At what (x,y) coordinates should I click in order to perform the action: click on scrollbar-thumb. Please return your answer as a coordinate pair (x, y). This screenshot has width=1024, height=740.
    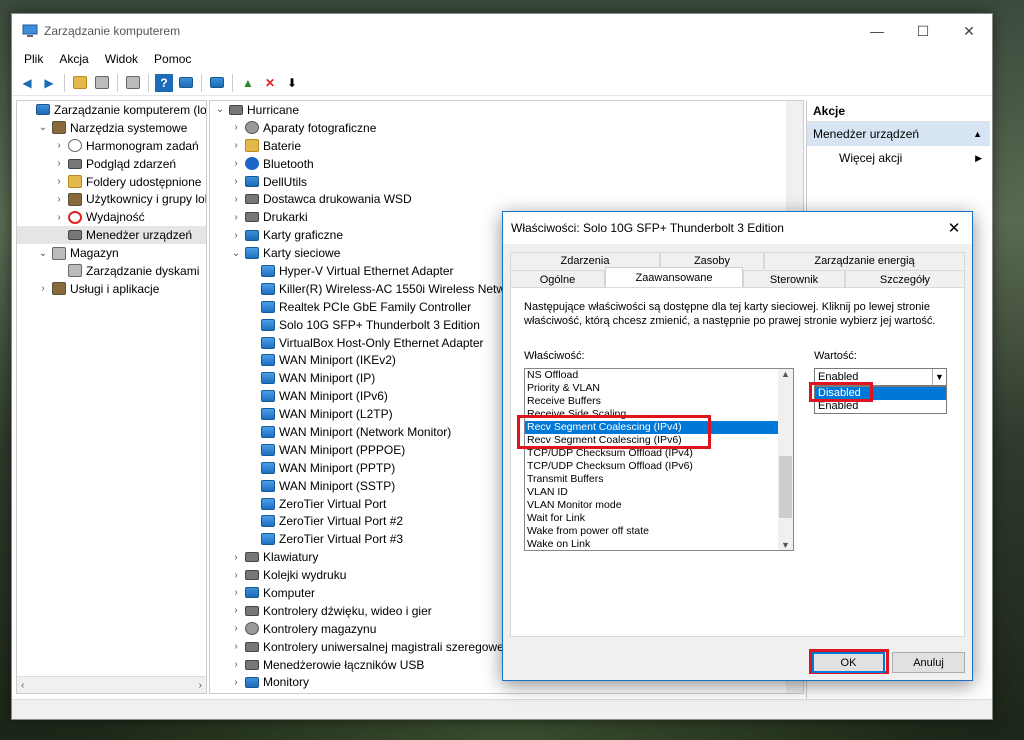
    Looking at the image, I should click on (785, 487).